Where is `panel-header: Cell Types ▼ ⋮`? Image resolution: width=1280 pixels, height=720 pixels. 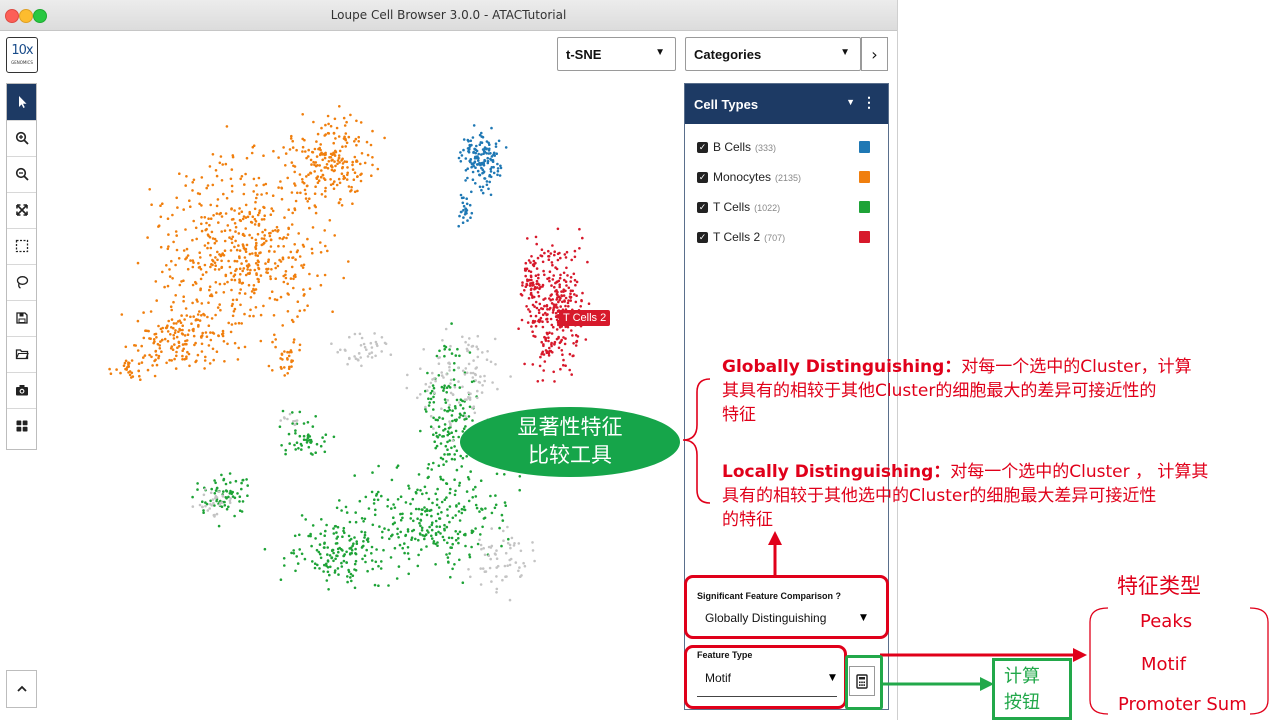
panel-header: Cell Types ▼ ⋮ is located at coordinates (786, 104).